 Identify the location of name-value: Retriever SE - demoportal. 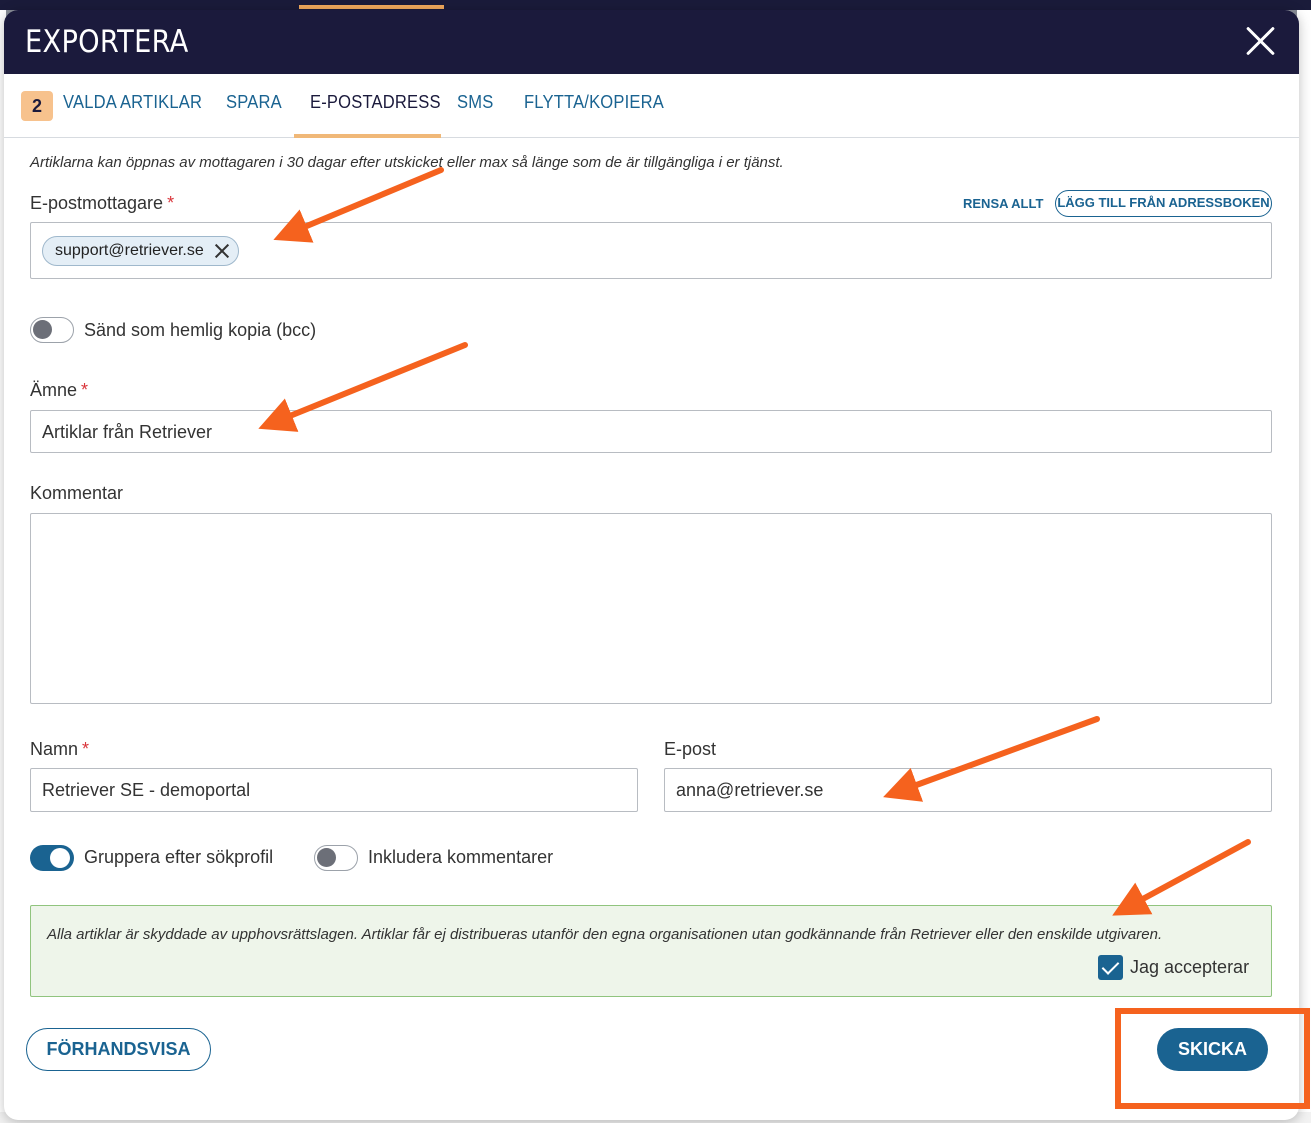
(146, 790).